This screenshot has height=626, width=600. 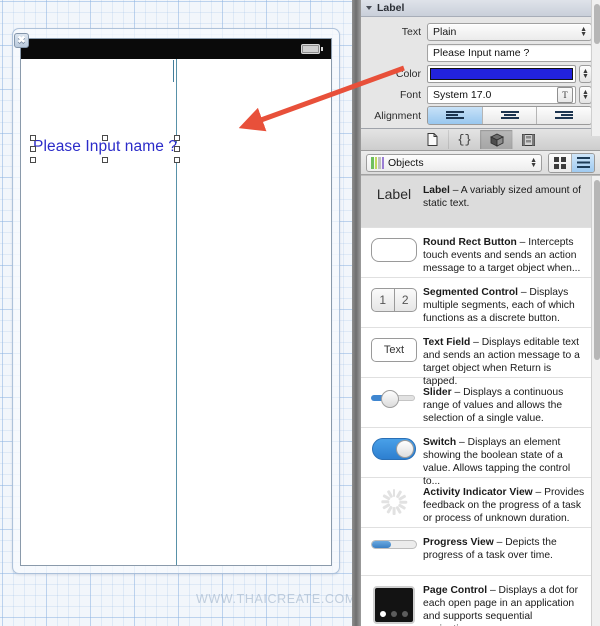 I want to click on list-view-icon, so click(x=583, y=162).